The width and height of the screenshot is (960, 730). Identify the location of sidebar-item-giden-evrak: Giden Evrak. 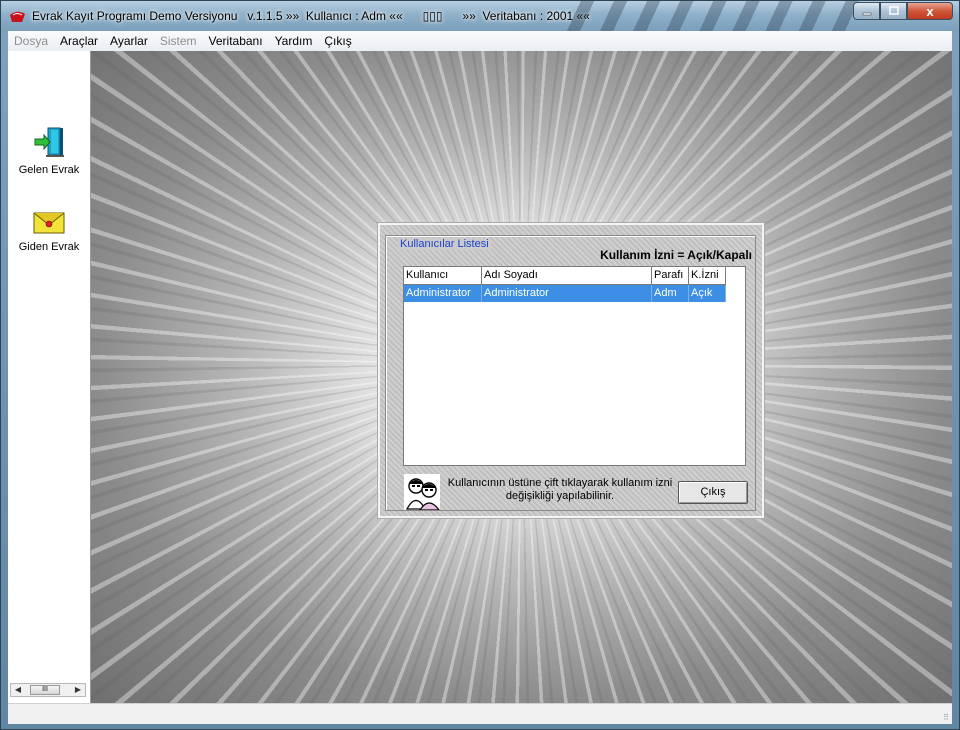
(49, 232).